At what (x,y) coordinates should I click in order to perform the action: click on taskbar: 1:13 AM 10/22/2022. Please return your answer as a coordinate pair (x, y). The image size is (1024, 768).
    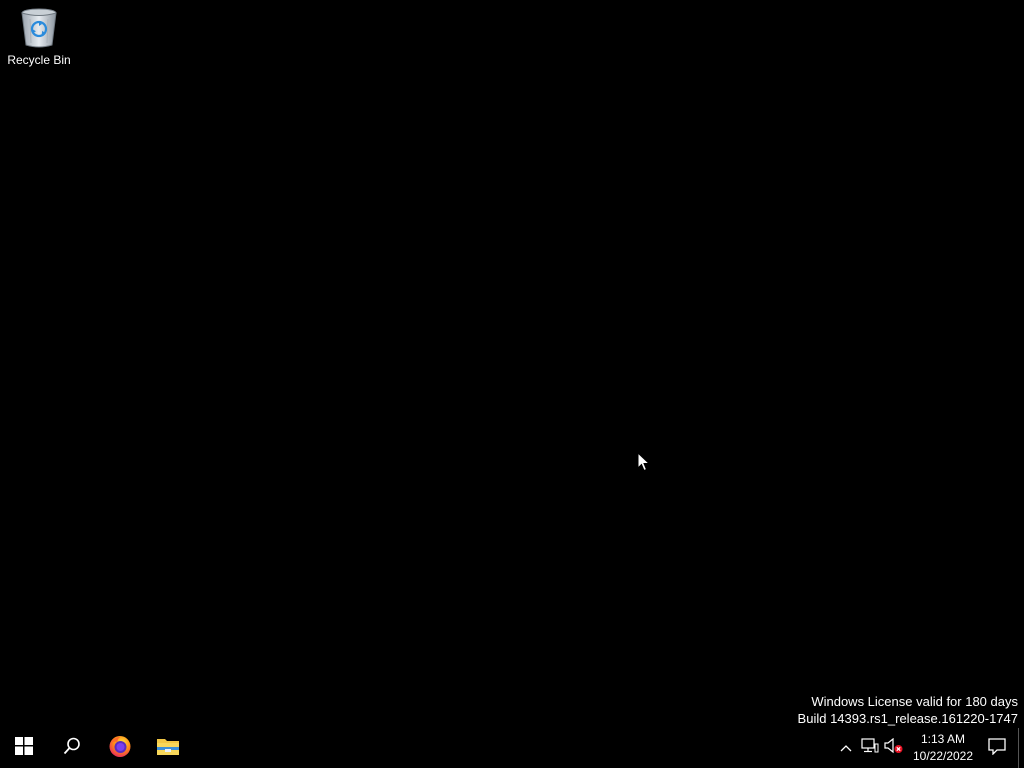
    Looking at the image, I should click on (512, 748).